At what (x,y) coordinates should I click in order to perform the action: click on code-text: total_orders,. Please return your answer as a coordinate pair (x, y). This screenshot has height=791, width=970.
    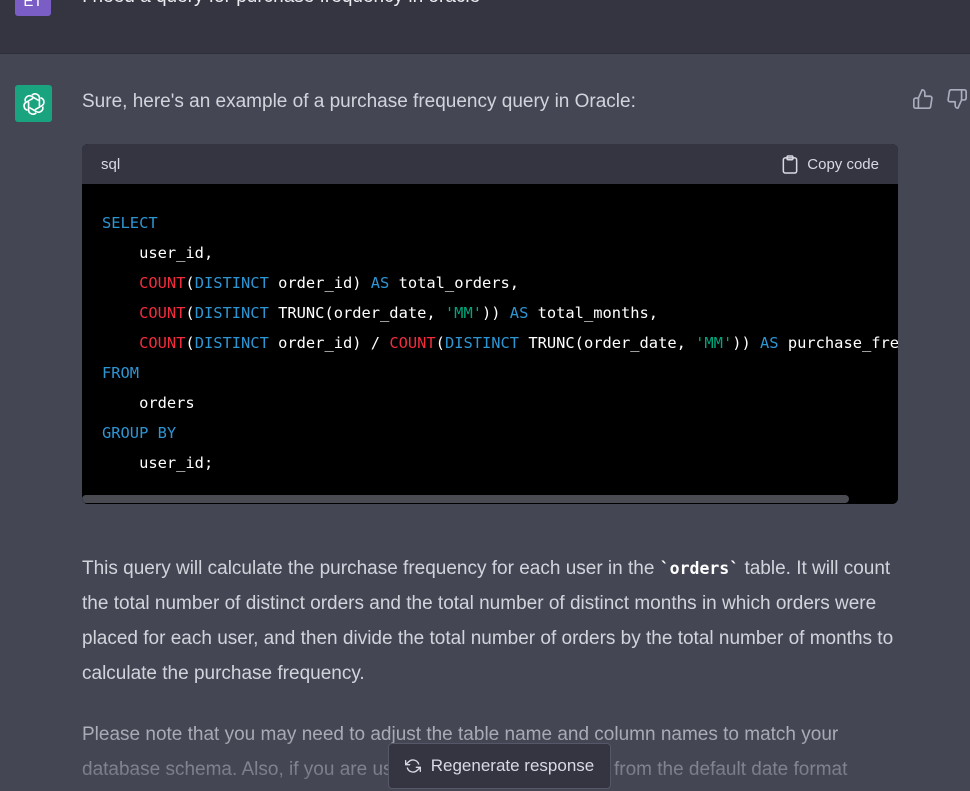
    Looking at the image, I should click on (454, 283).